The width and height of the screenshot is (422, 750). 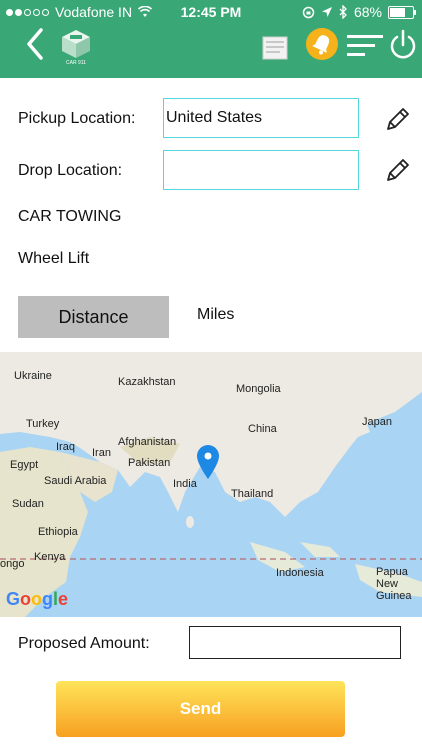 I want to click on map-label-ukraine: Ukraine, so click(x=33, y=376).